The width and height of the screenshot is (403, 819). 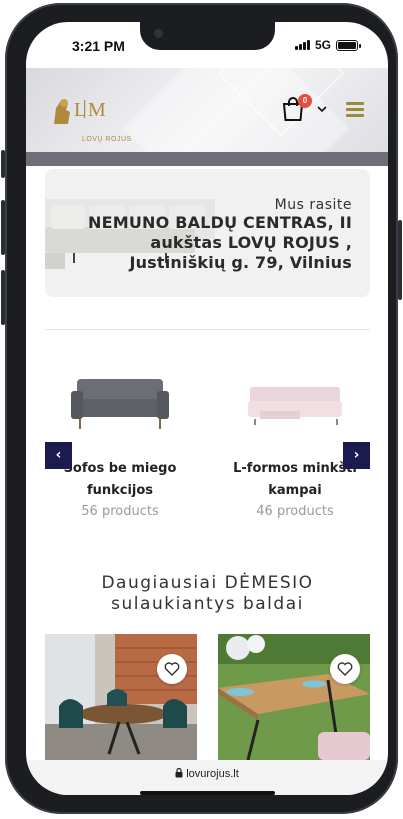 What do you see at coordinates (207, 110) in the screenshot?
I see `site-header: L M LOVŲ ROJUS 0` at bounding box center [207, 110].